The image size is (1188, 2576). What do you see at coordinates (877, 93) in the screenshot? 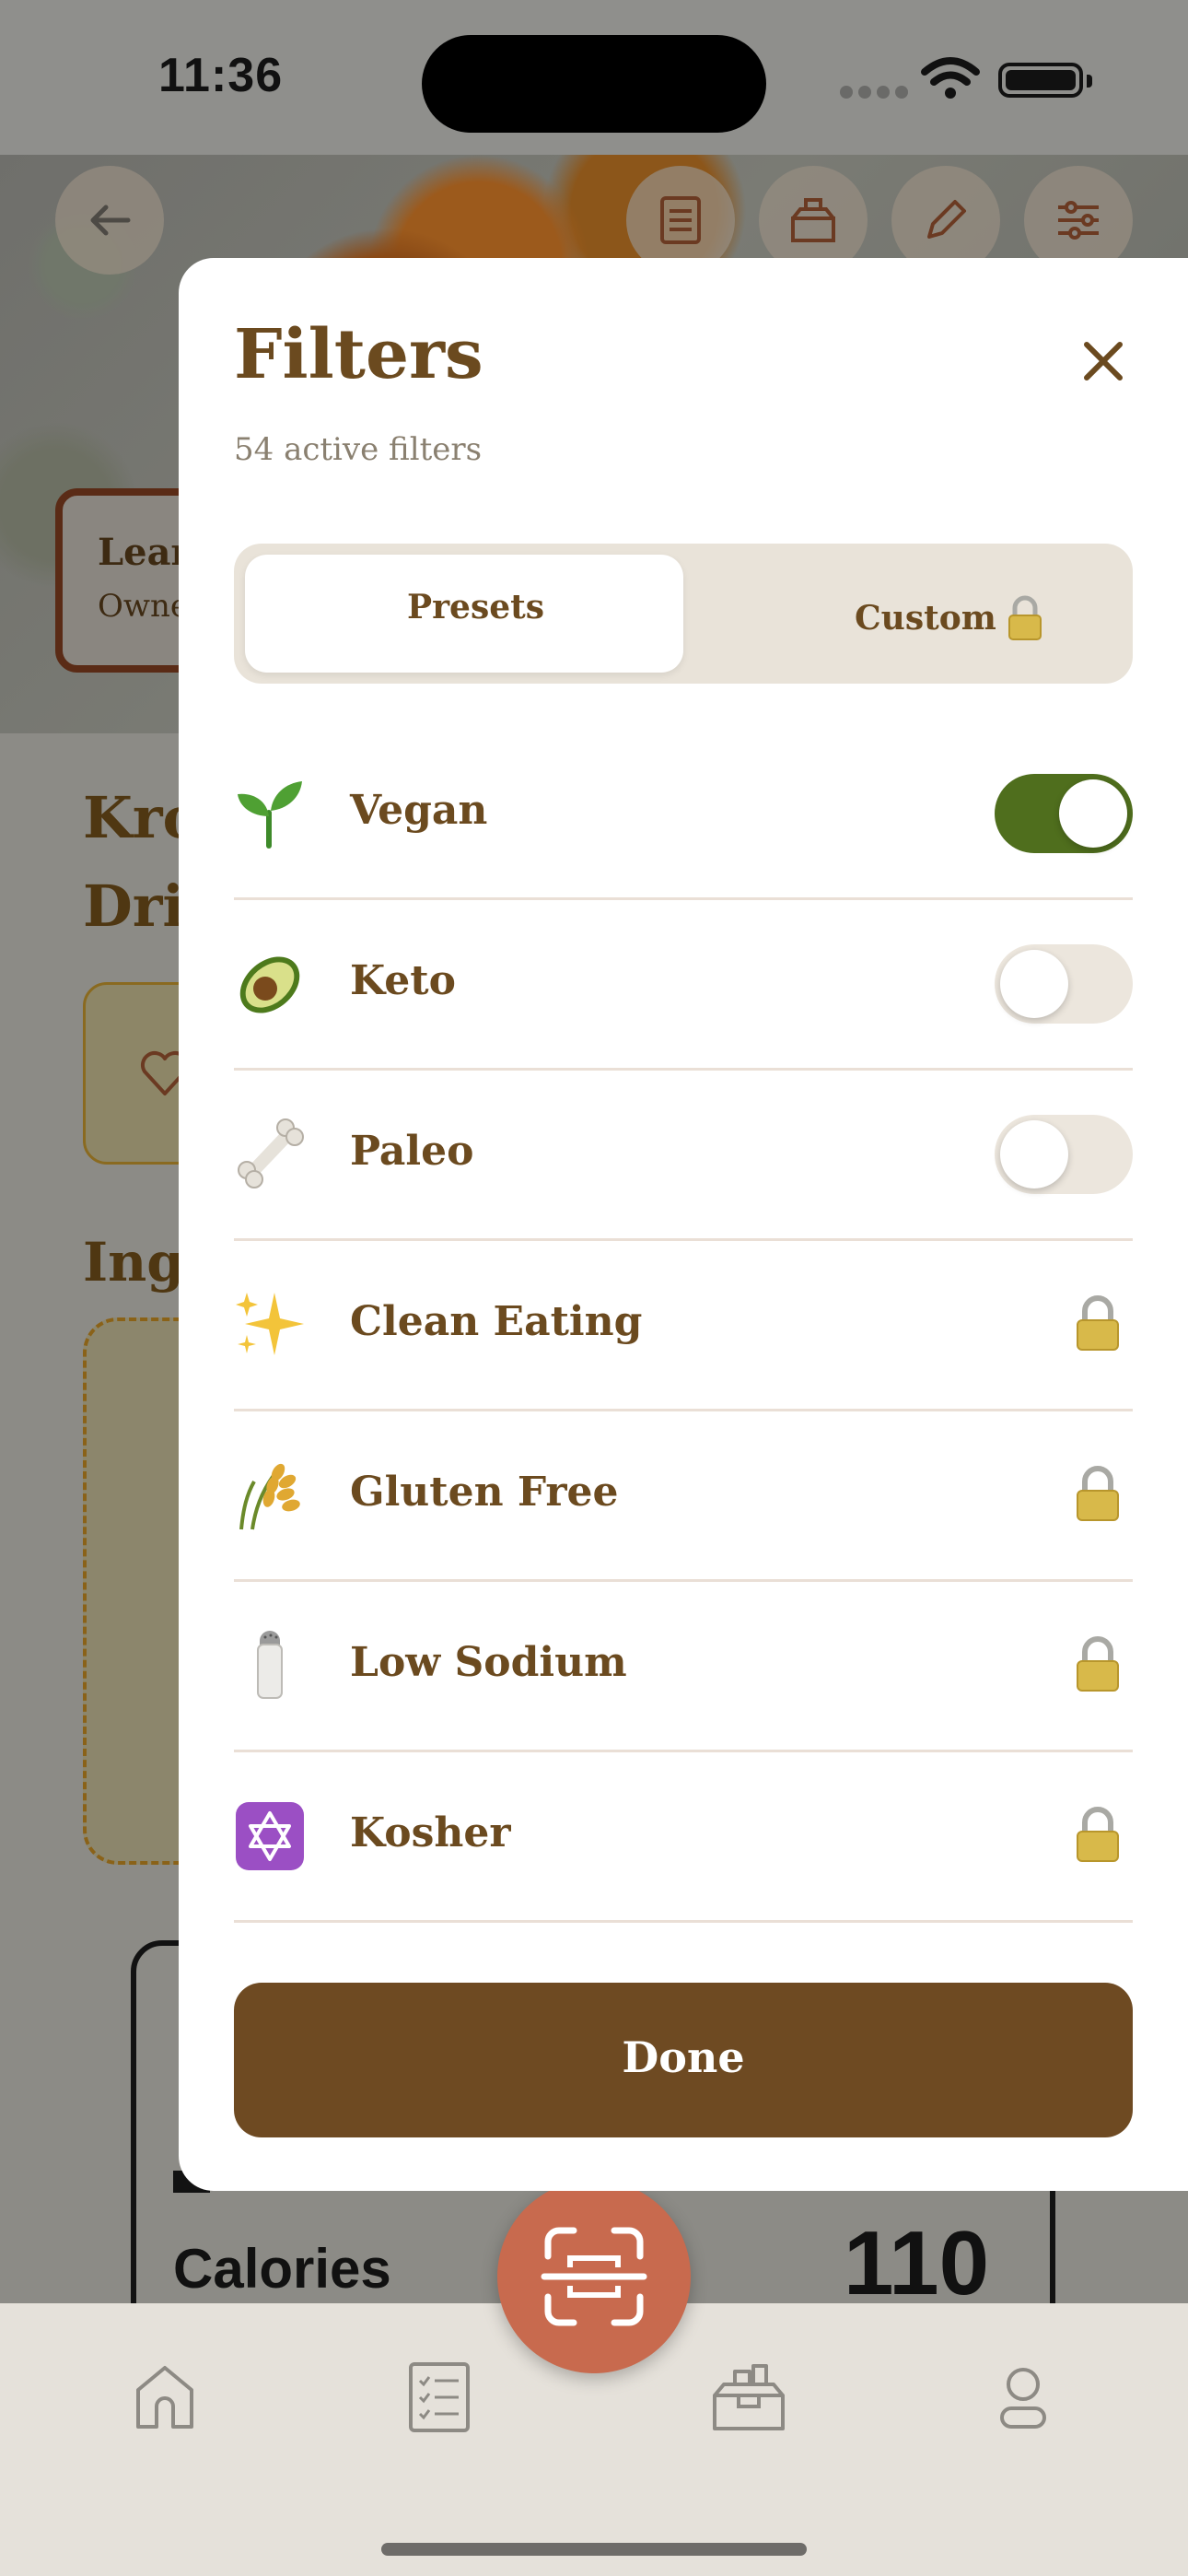
I see `cellular-icon` at bounding box center [877, 93].